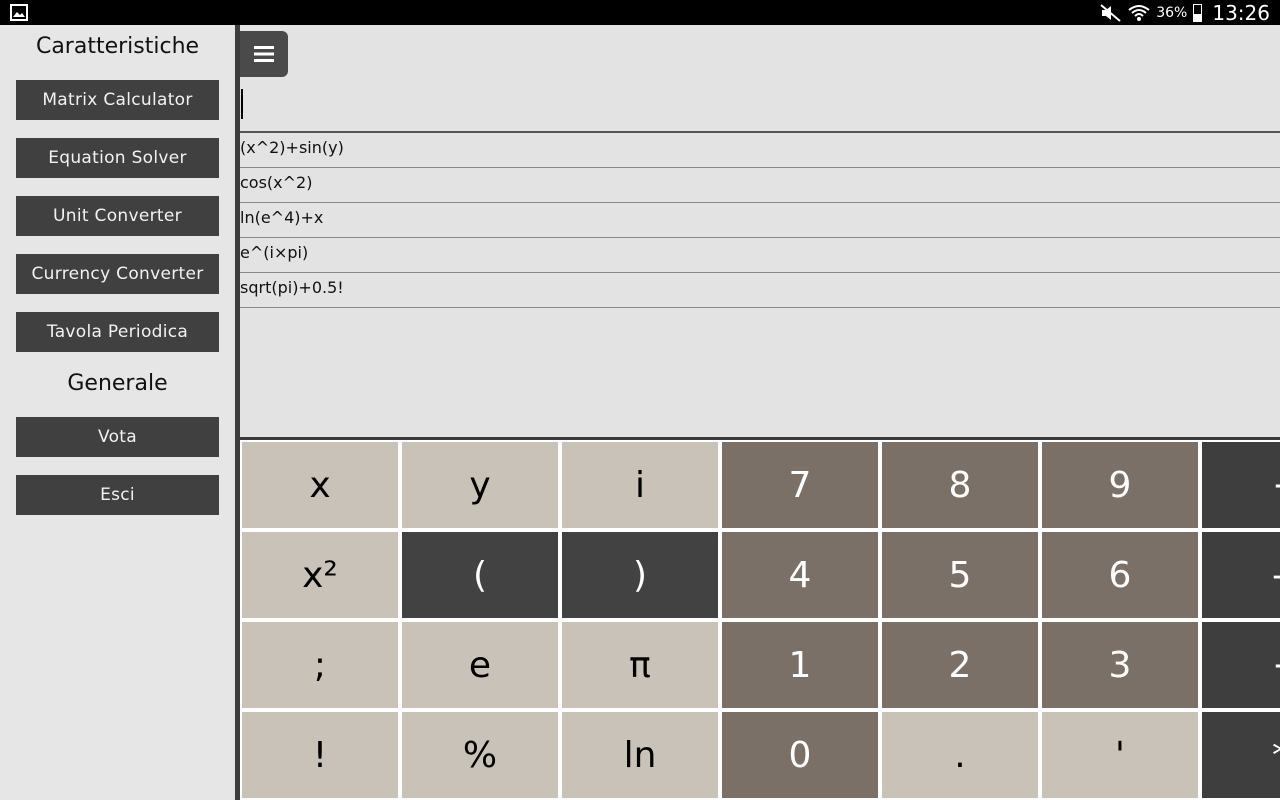  I want to click on history-item: cos(x^2), so click(760, 185).